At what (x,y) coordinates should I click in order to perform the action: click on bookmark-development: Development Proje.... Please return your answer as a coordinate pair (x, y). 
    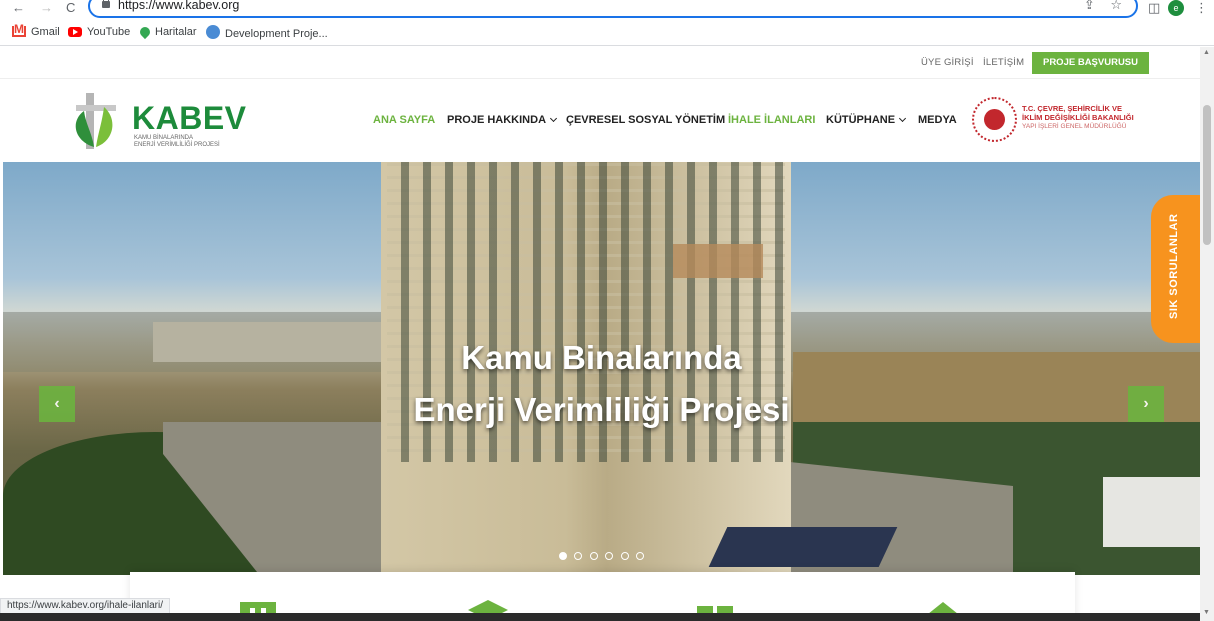
    Looking at the image, I should click on (267, 33).